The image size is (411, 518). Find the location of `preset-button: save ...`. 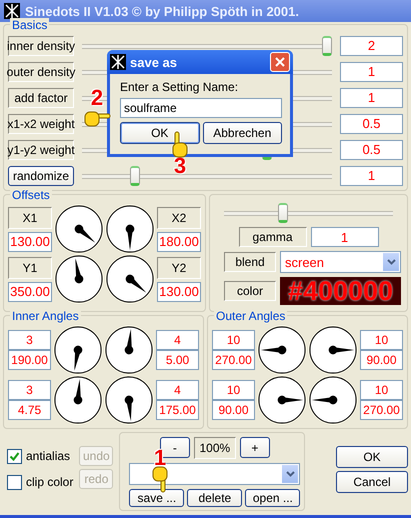

preset-button: save ... is located at coordinates (156, 498).